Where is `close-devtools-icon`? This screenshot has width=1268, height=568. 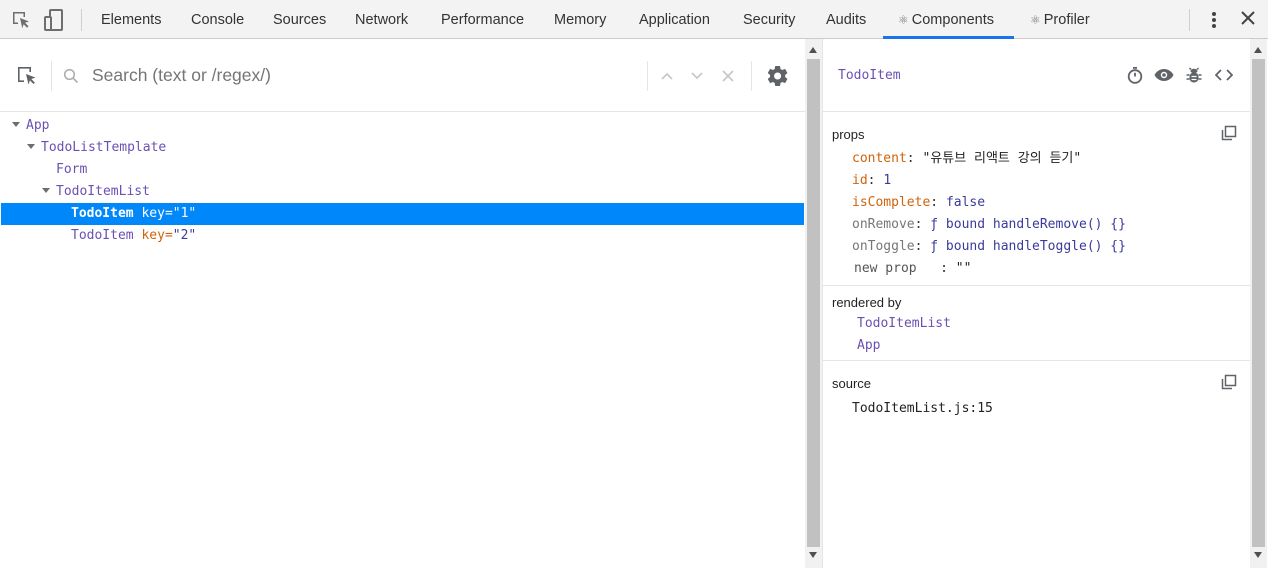
close-devtools-icon is located at coordinates (1248, 20).